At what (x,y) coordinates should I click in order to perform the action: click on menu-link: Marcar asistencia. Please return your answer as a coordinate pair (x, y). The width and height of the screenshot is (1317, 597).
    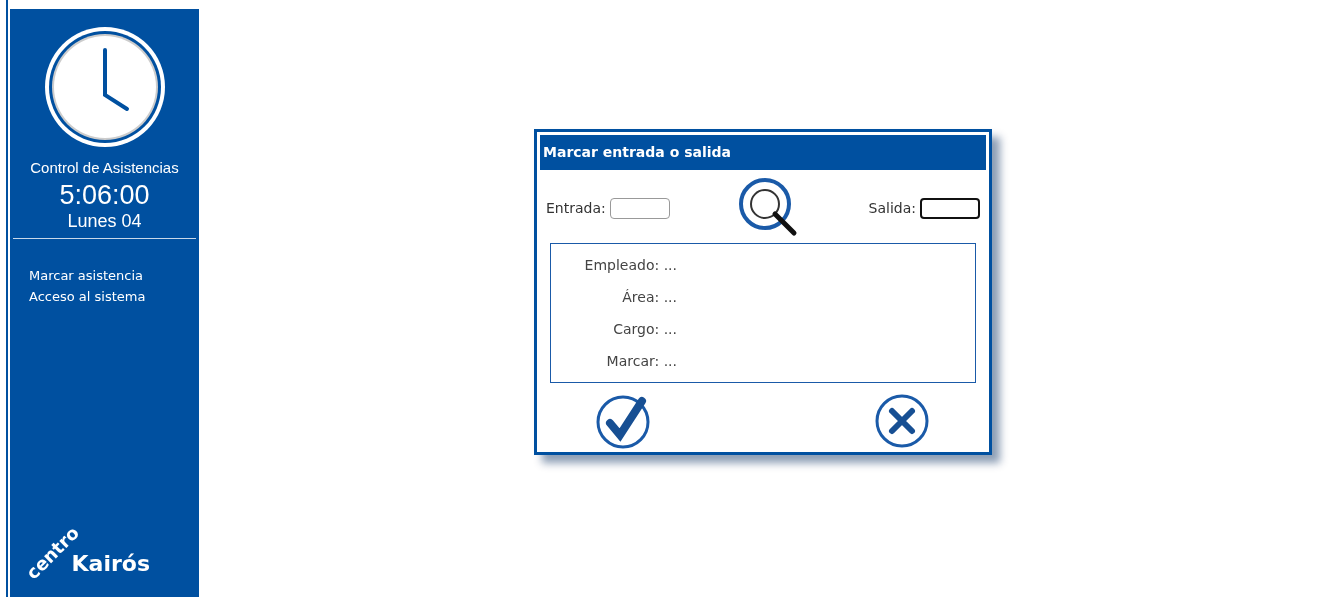
    Looking at the image, I should click on (104, 275).